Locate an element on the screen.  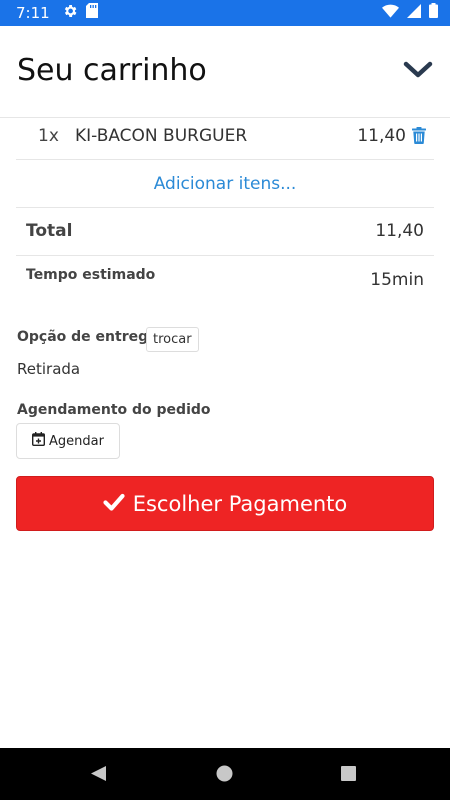
collapse-cart-button is located at coordinates (418, 72).